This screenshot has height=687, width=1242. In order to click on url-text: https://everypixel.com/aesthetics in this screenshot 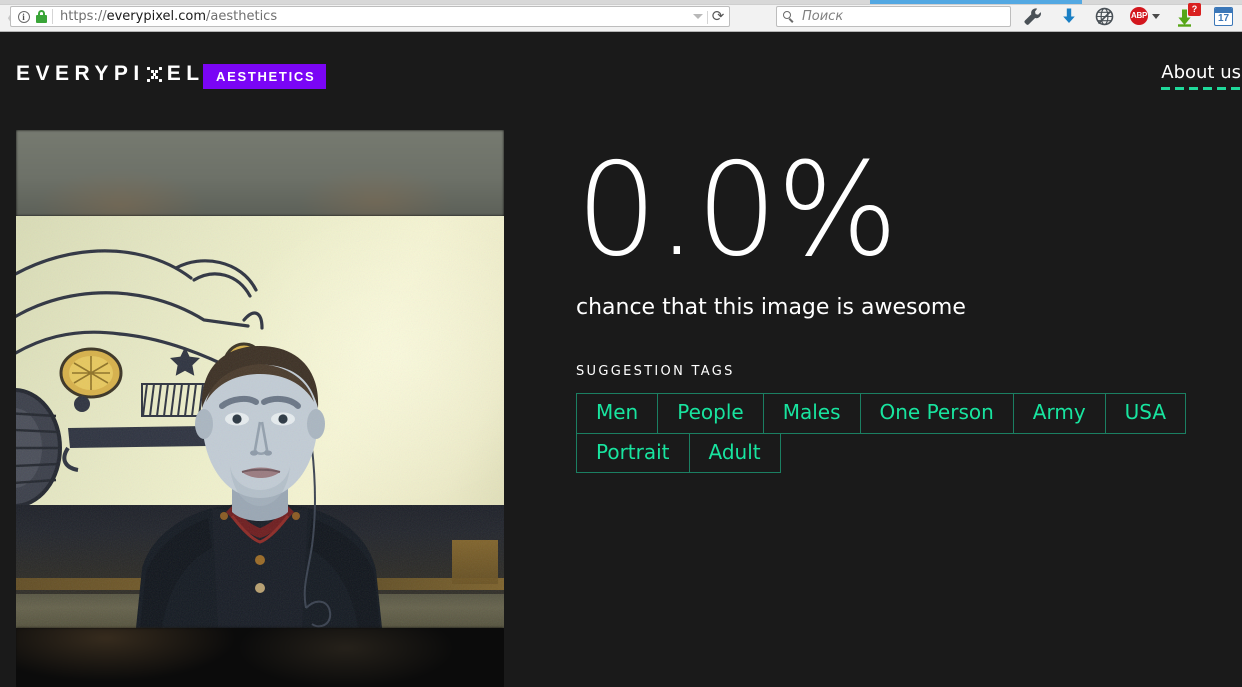, I will do `click(168, 16)`.